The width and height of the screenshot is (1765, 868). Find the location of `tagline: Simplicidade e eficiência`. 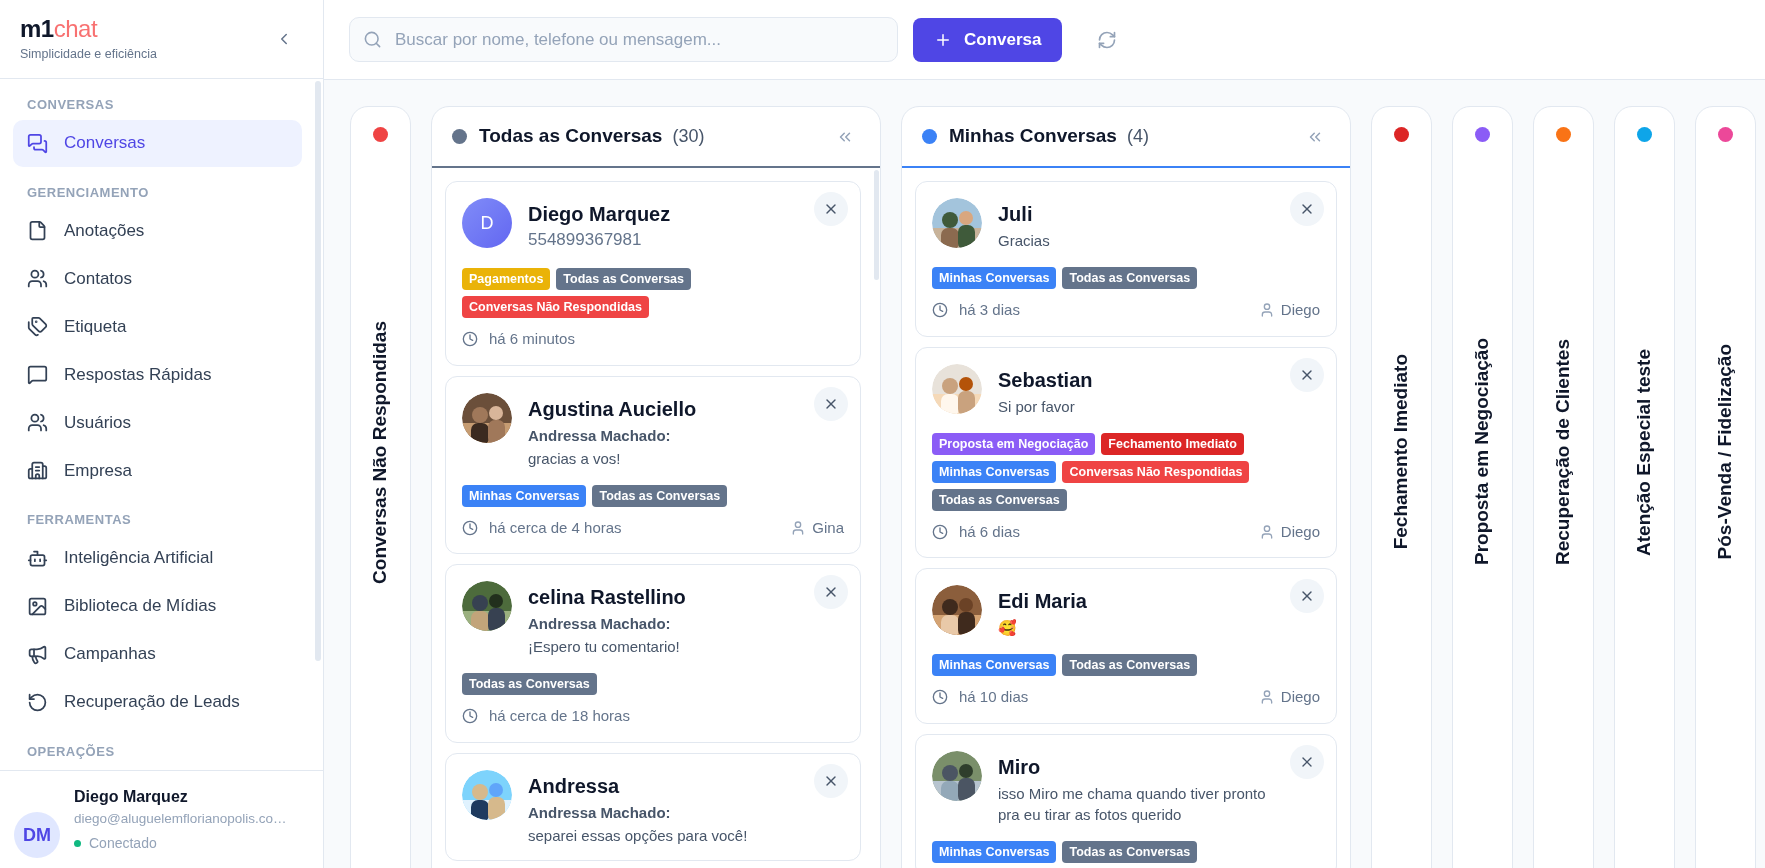

tagline: Simplicidade e eficiência is located at coordinates (88, 54).